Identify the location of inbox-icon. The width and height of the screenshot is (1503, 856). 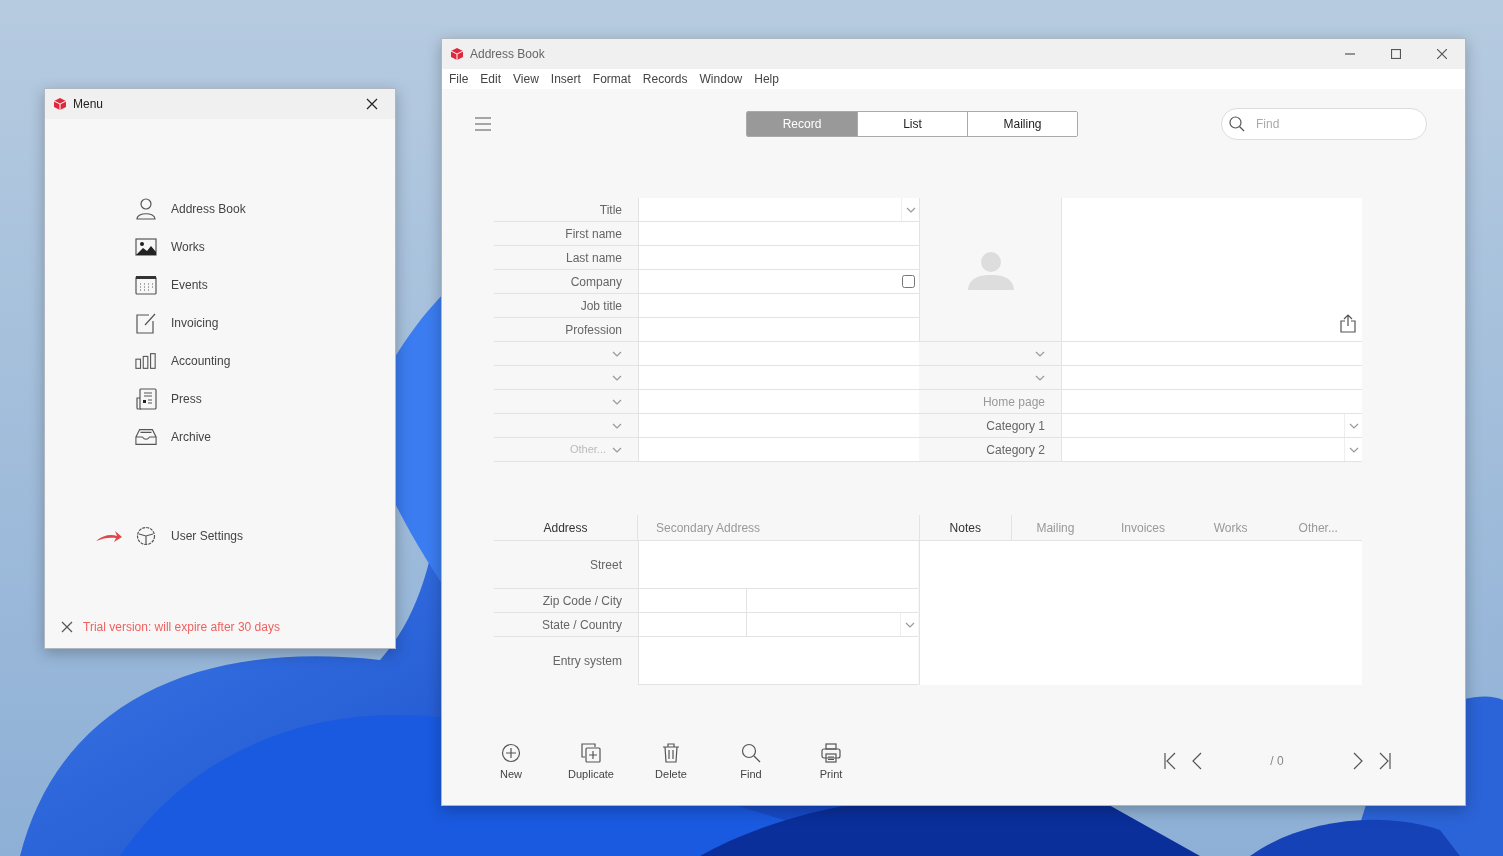
(146, 437).